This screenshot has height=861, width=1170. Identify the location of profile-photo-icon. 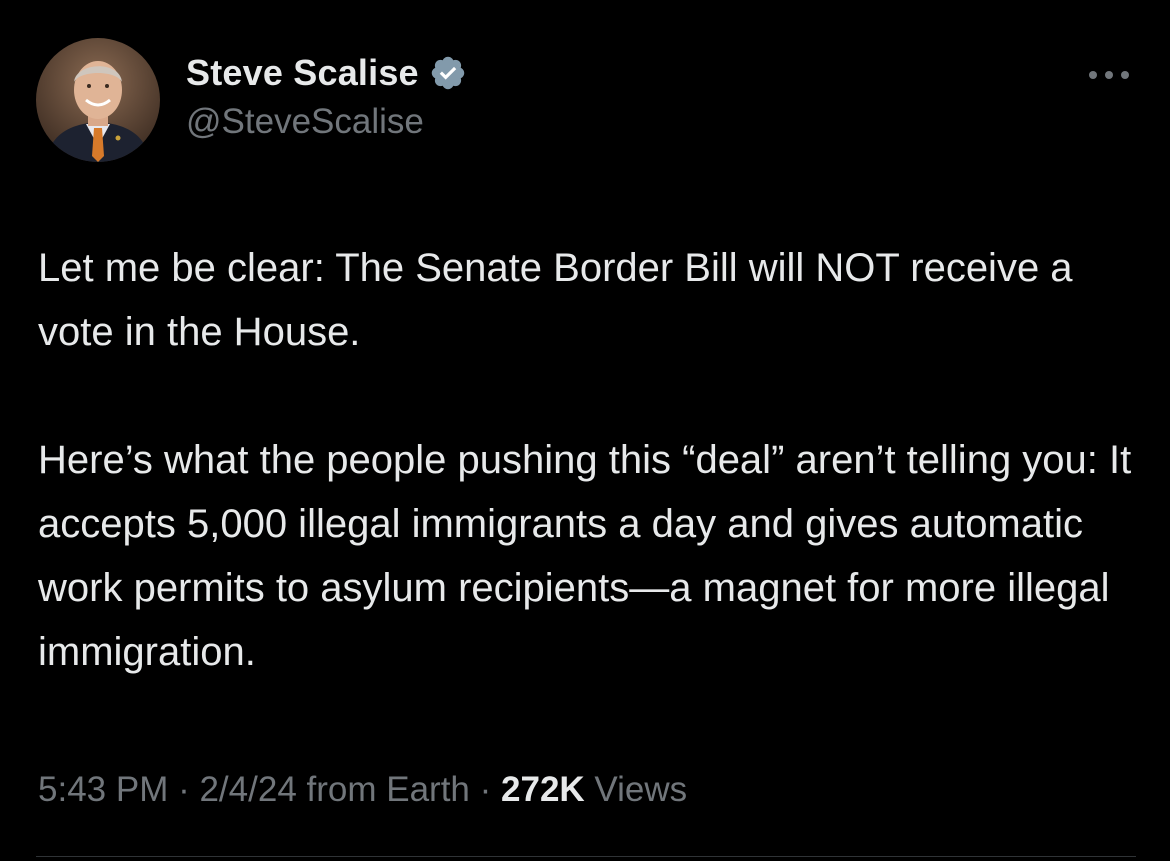
(98, 100).